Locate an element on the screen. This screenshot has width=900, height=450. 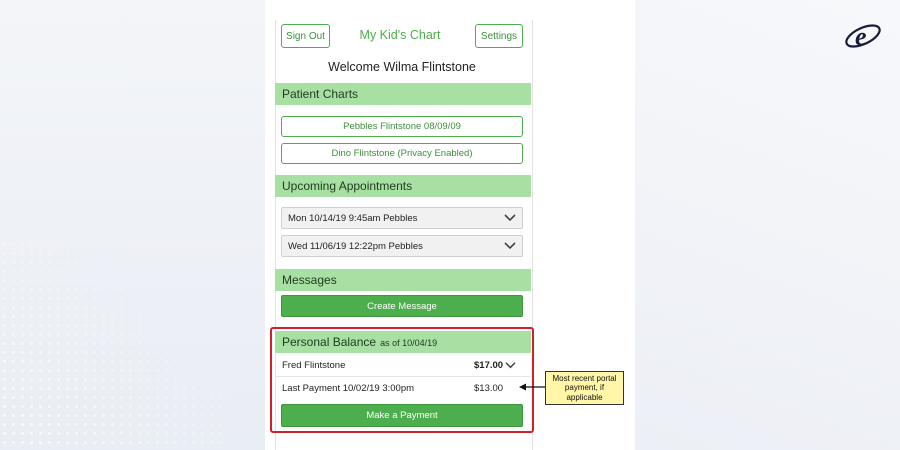
patient-chart-button: Pebbles Flintstone 08/09/09 is located at coordinates (402, 126).